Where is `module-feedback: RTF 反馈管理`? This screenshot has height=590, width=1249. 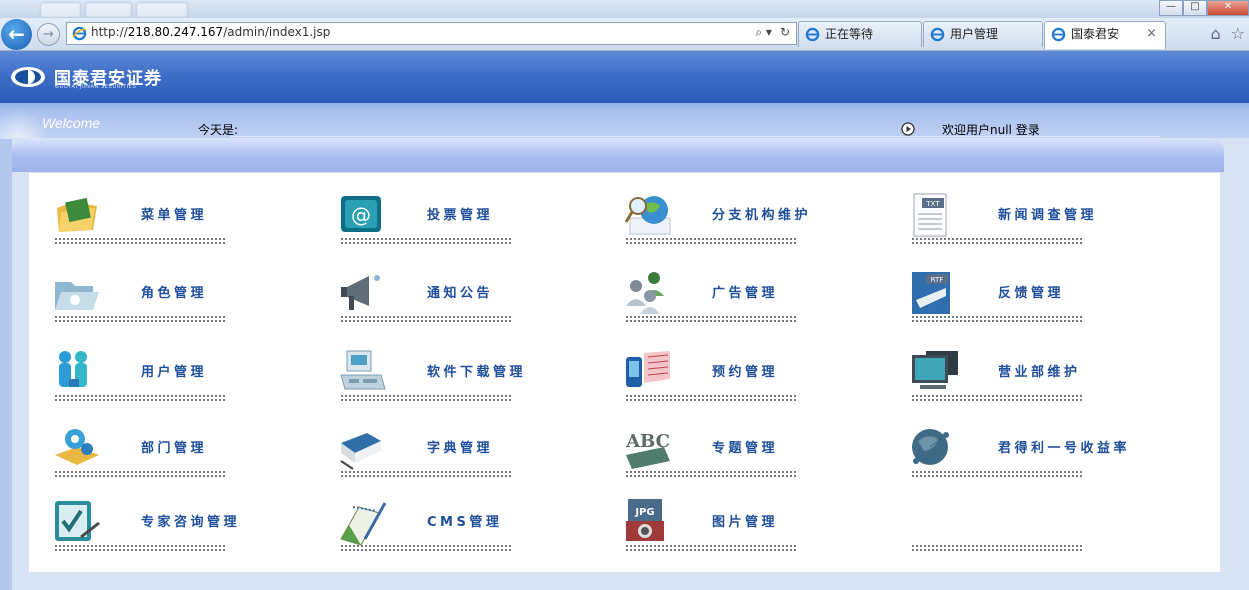 module-feedback: RTF 反馈管理 is located at coordinates (1025, 302).